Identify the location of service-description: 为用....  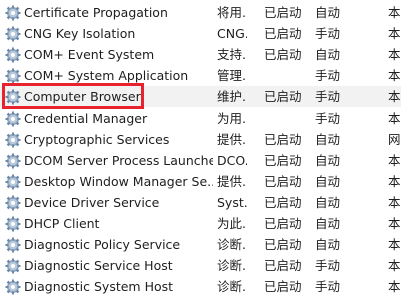
(232, 118).